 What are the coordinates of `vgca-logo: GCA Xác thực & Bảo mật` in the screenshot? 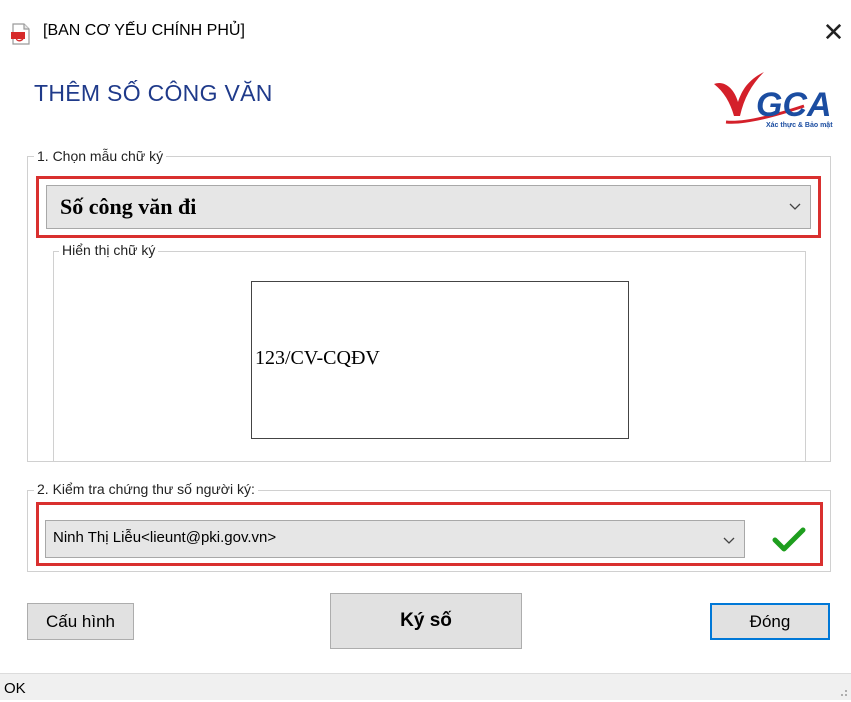 It's located at (777, 100).